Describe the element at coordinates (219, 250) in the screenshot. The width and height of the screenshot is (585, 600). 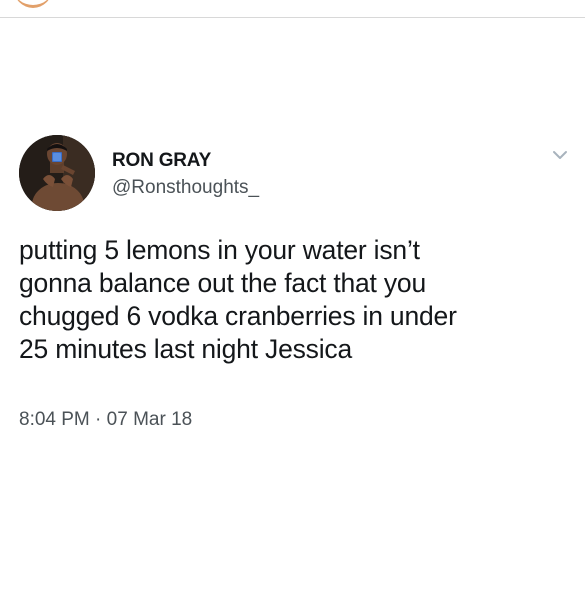
I see `tweet-text-line: putting 5 lemons in your water isn’t` at that location.